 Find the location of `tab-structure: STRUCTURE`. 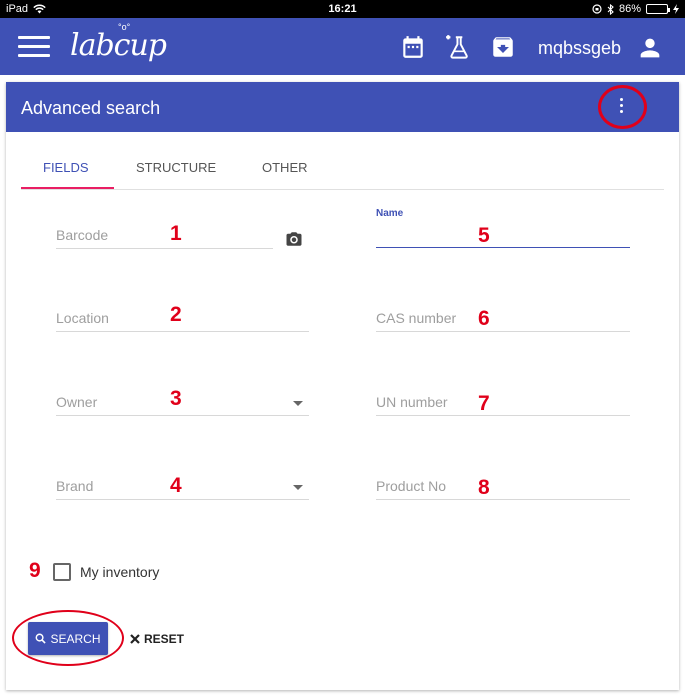

tab-structure: STRUCTURE is located at coordinates (176, 167).